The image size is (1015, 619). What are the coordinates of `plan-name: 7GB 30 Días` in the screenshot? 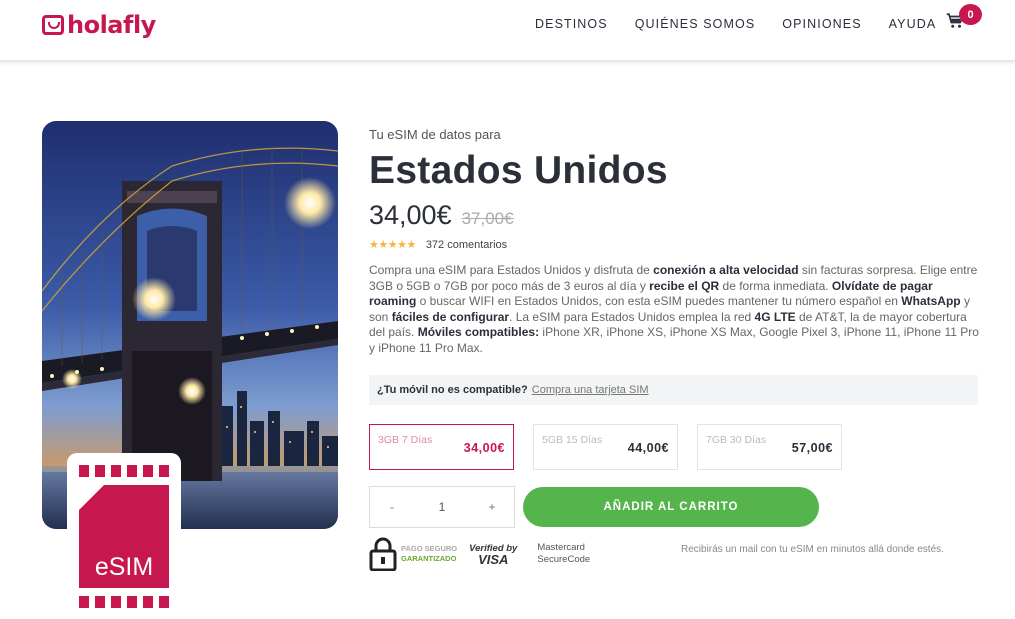 It's located at (736, 440).